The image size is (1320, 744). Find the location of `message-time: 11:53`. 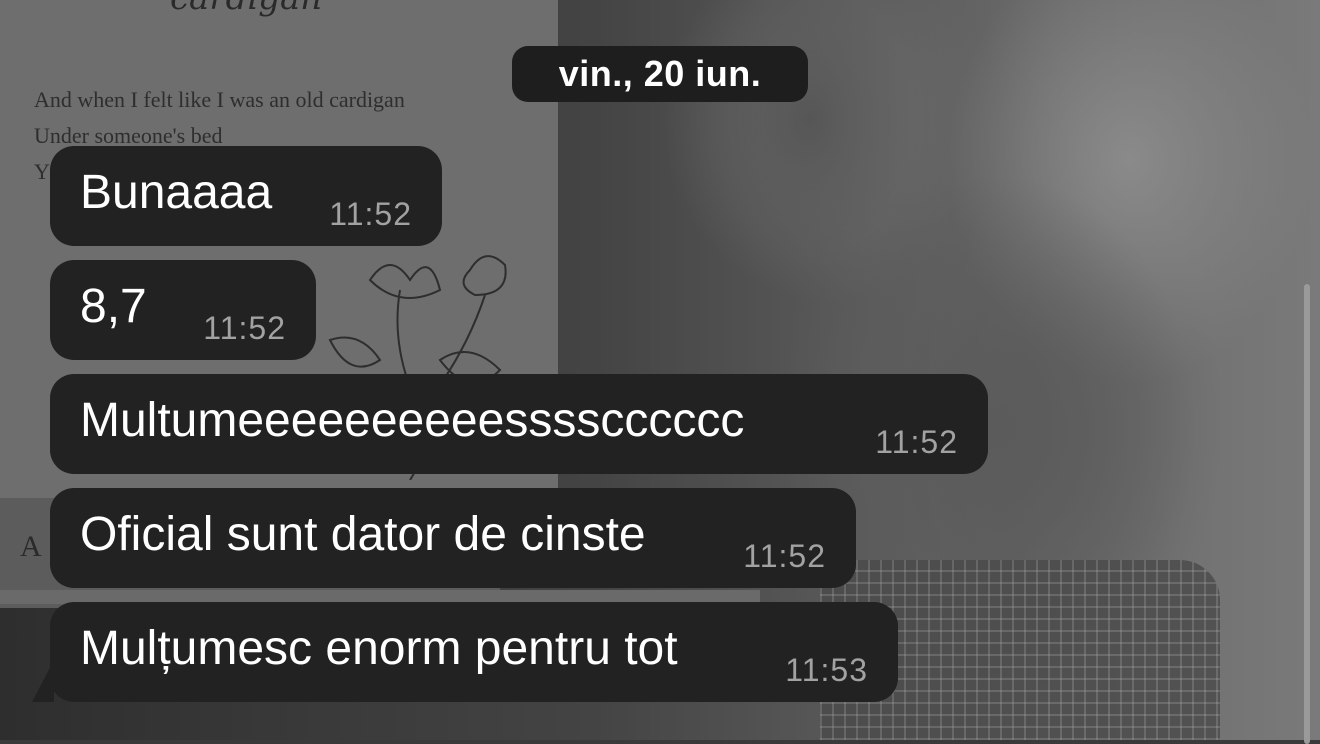

message-time: 11:53 is located at coordinates (826, 669).